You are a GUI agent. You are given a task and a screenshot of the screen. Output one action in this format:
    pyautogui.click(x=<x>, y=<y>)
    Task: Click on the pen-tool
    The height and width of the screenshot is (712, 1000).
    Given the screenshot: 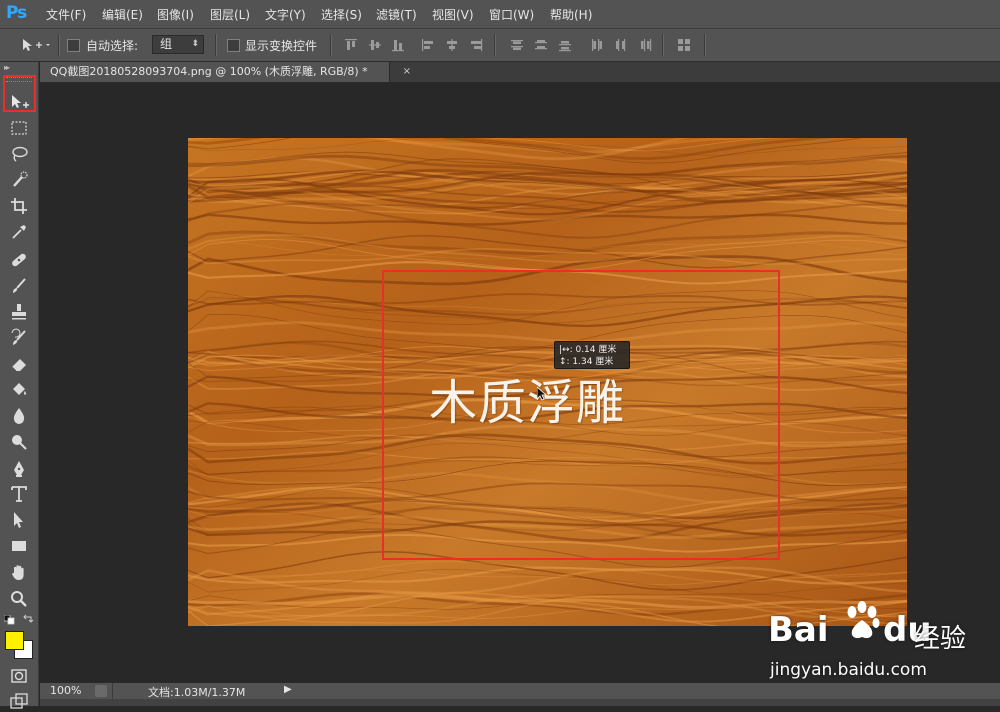 What is the action you would take?
    pyautogui.click(x=19, y=469)
    